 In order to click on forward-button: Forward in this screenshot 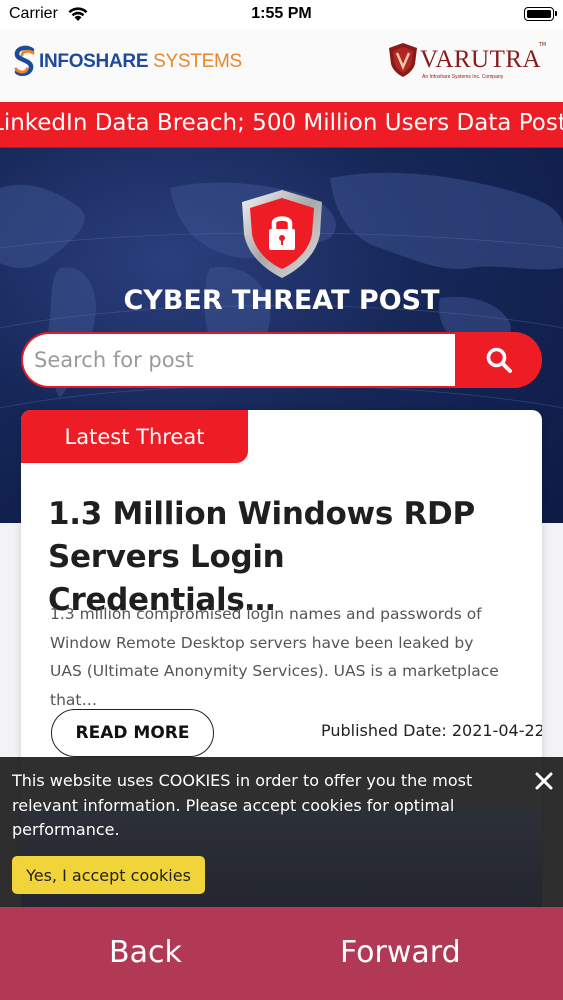, I will do `click(400, 952)`.